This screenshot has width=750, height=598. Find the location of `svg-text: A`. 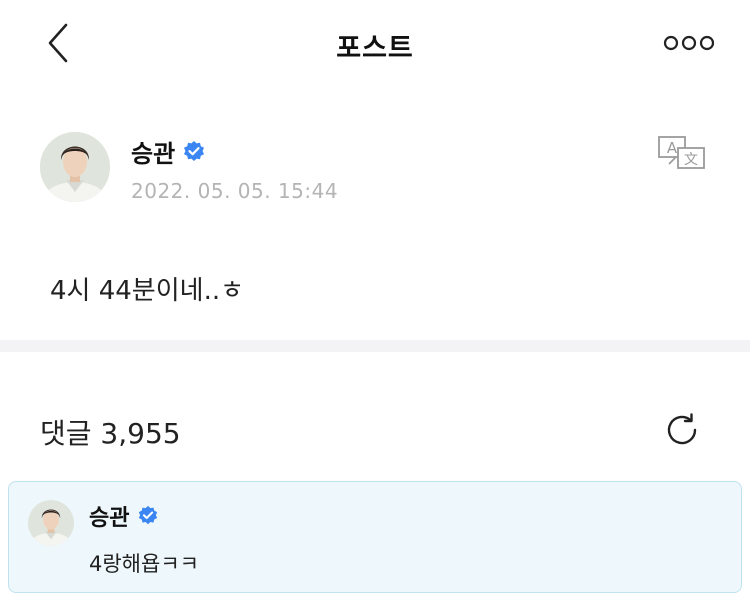

svg-text: A is located at coordinates (672, 148).